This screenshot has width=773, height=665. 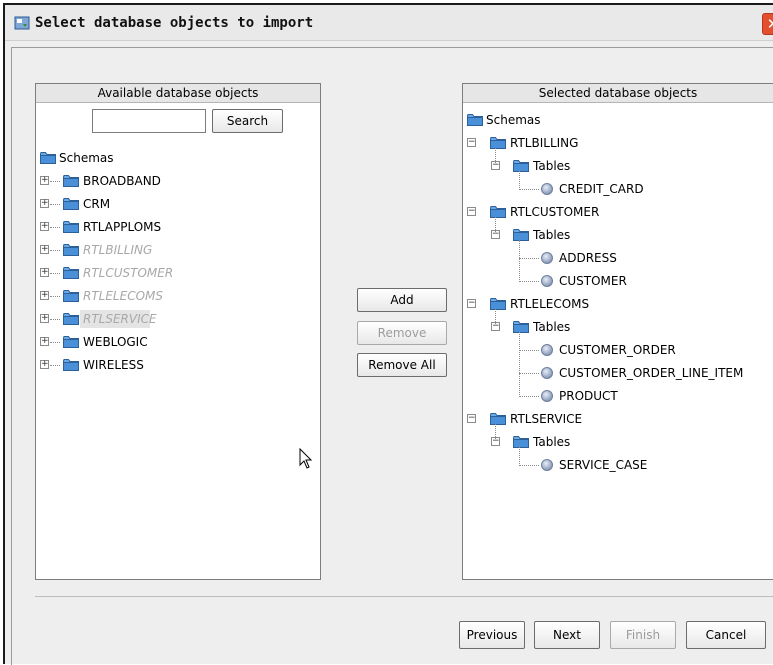 What do you see at coordinates (567, 635) in the screenshot?
I see `next-button: Next` at bounding box center [567, 635].